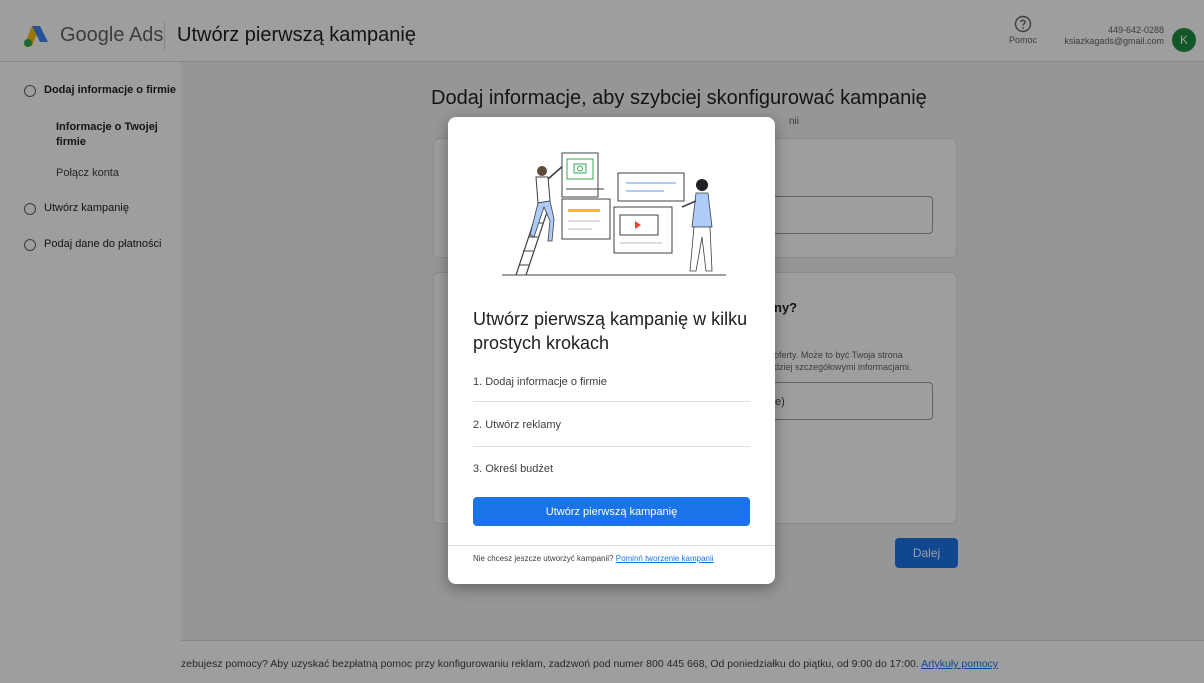  What do you see at coordinates (665, 558) in the screenshot?
I see `skip-campaign-link: Pominń tworzenie kampanii` at bounding box center [665, 558].